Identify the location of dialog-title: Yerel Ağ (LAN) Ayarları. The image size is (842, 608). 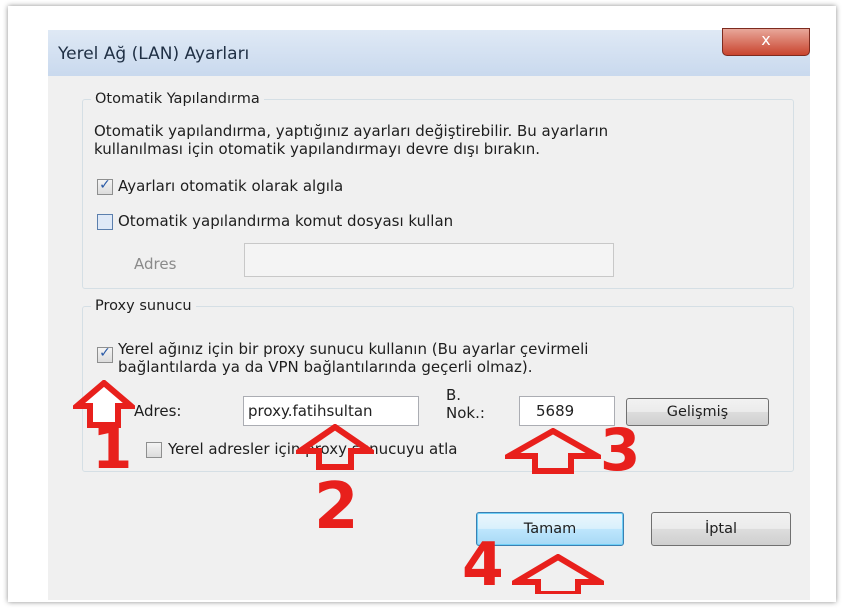
(154, 54).